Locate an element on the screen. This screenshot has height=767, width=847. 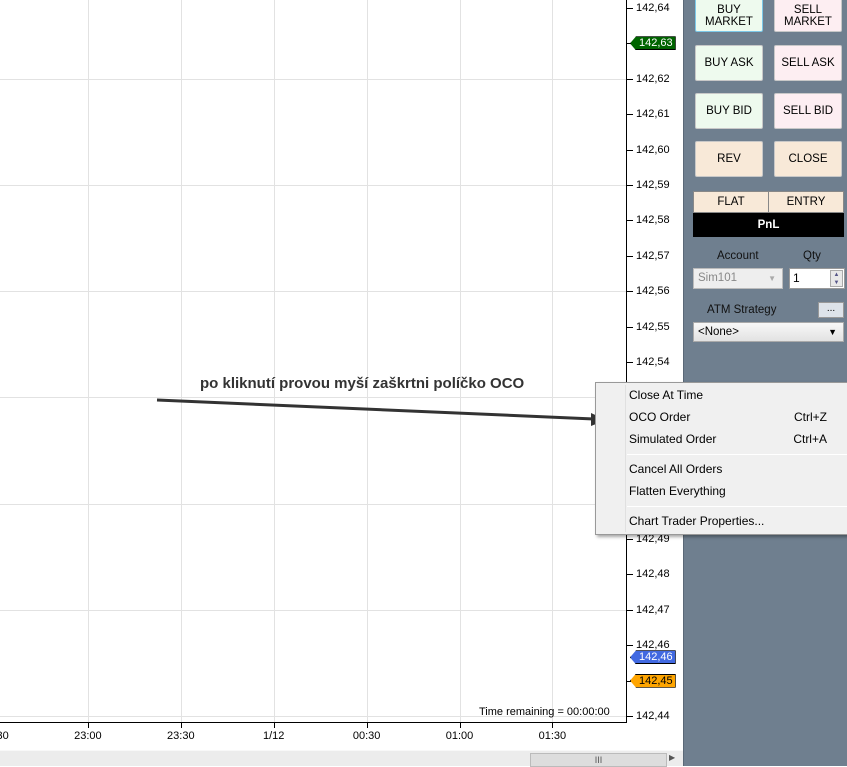
sell-market-button: SELL MARKET is located at coordinates (808, 16).